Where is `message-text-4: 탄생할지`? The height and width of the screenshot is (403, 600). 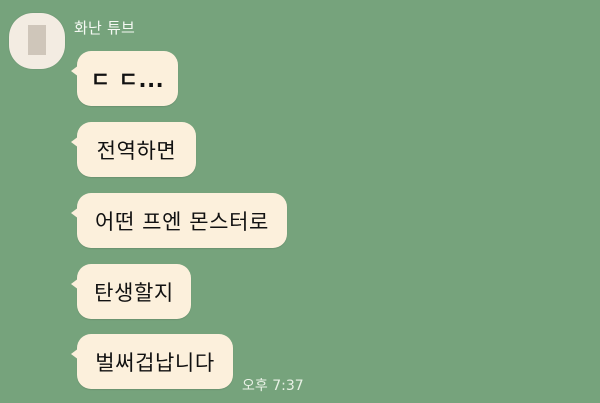
message-text-4: 탄생할지 is located at coordinates (134, 292).